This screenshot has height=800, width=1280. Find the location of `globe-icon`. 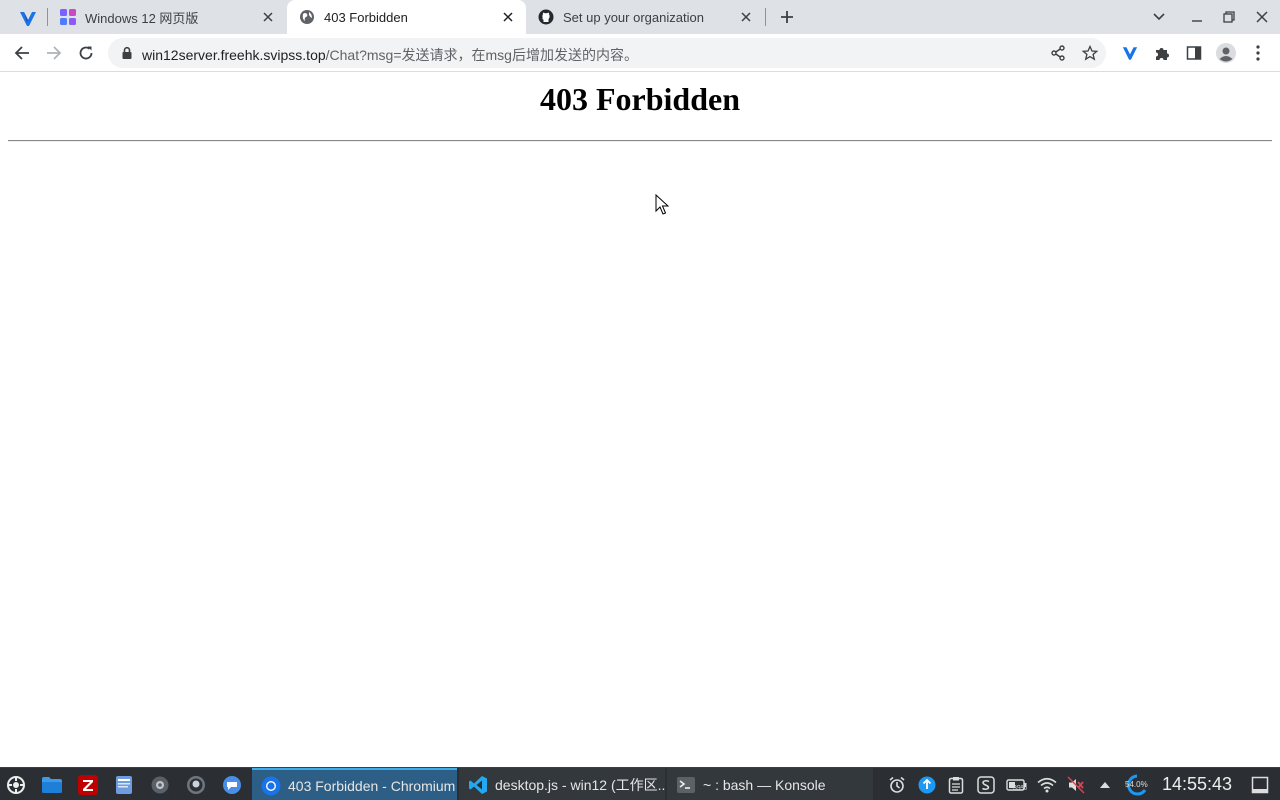

globe-icon is located at coordinates (307, 17).